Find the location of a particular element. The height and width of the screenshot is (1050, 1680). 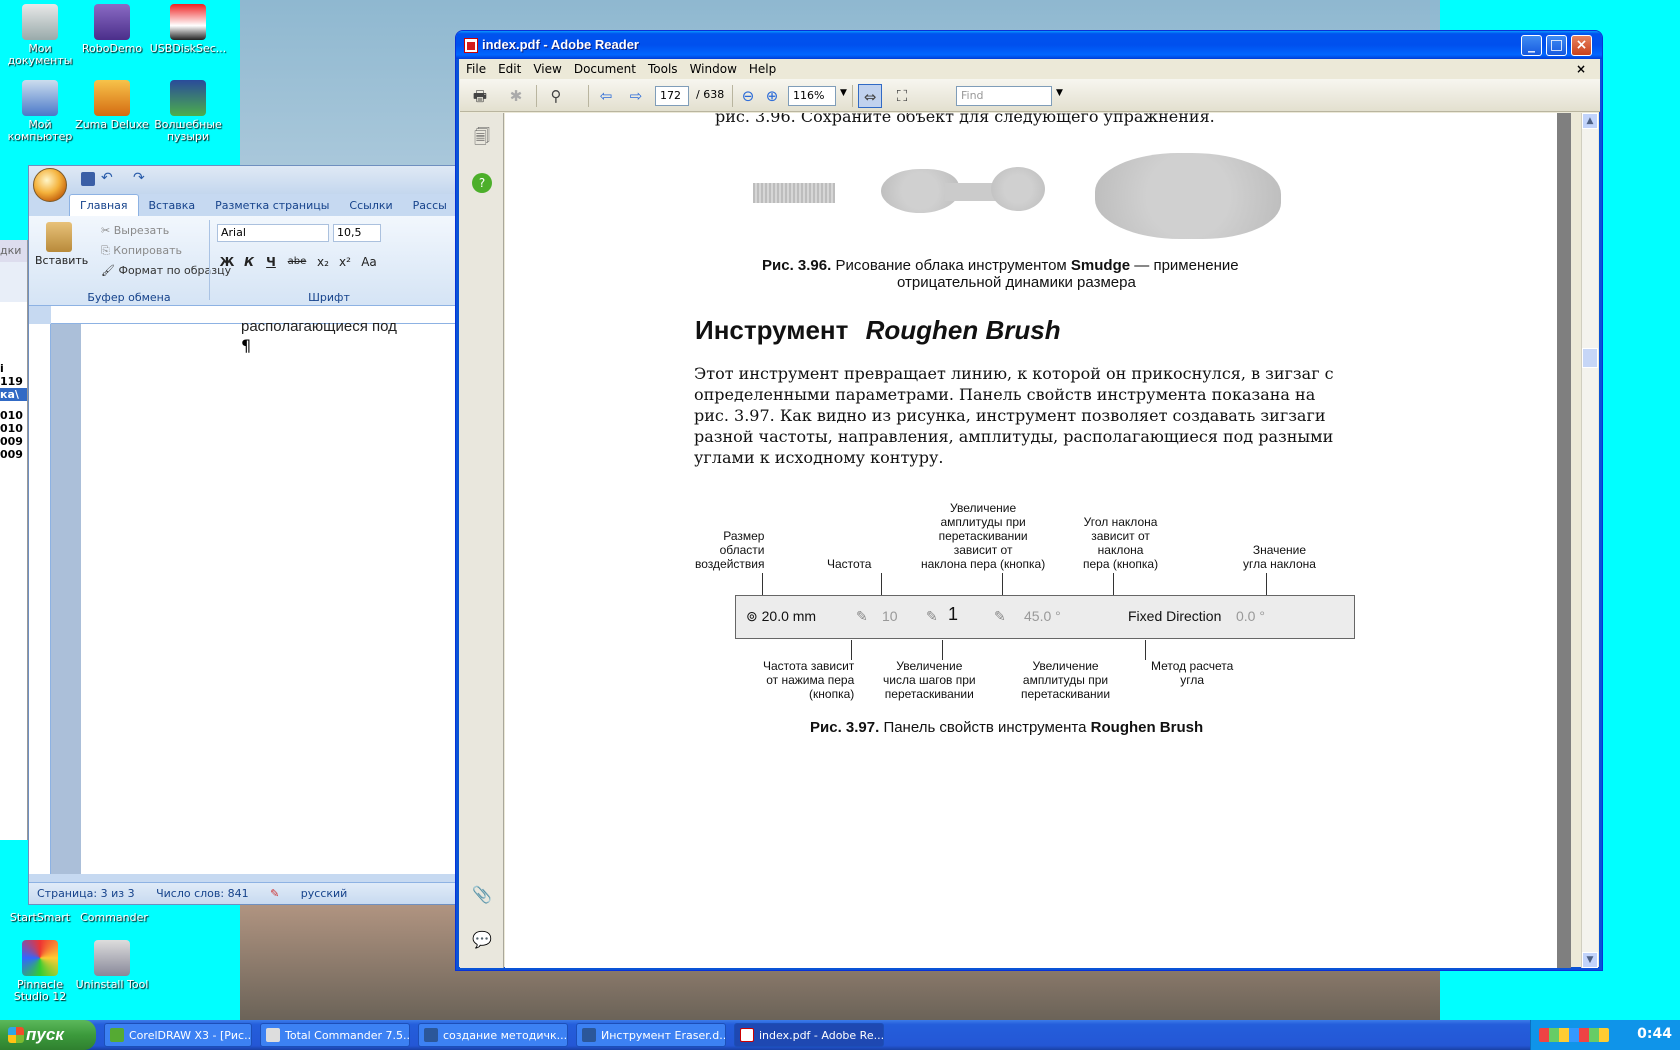

clock: 0:44 is located at coordinates (1654, 1034).